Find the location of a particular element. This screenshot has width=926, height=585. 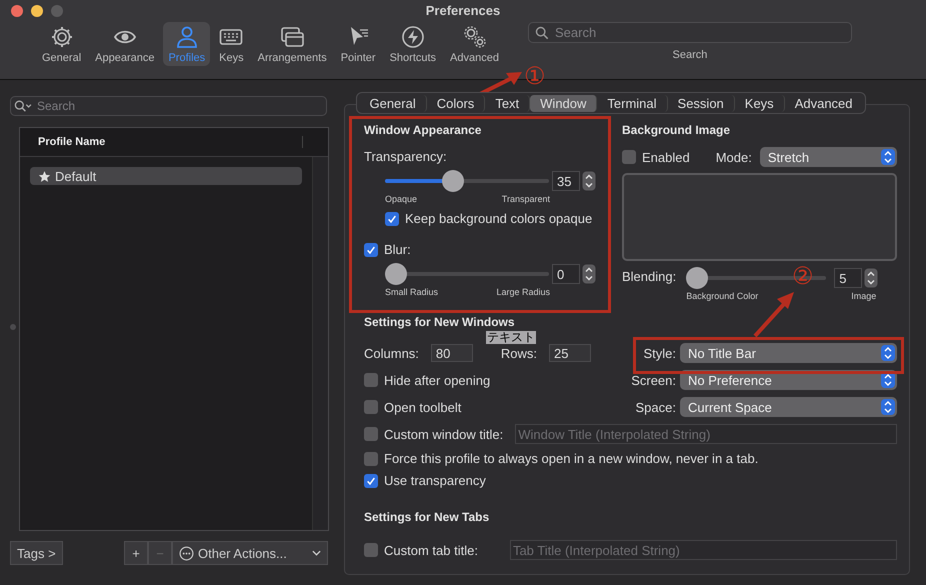

checkbox-label: Custom tab title: is located at coordinates (431, 550).